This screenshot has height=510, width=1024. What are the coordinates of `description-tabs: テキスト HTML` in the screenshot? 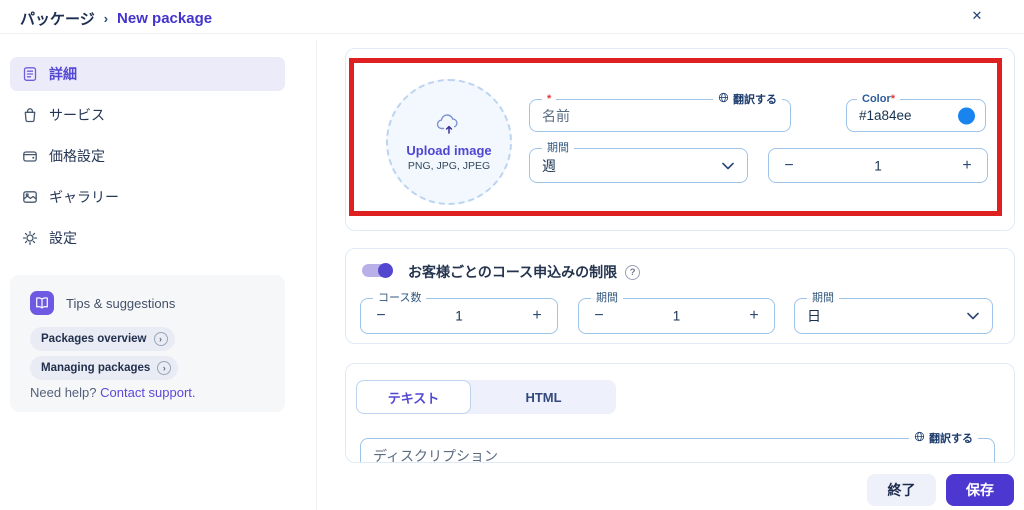 It's located at (486, 397).